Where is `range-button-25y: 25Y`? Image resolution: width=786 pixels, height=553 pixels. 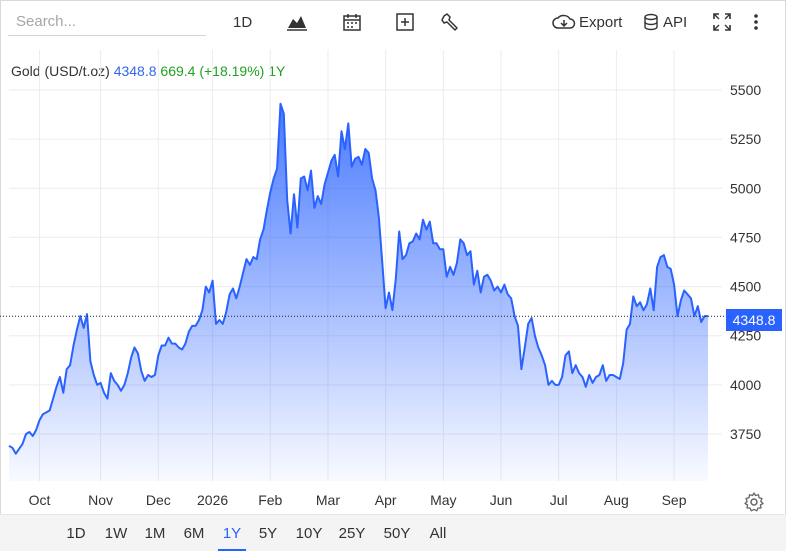
range-button-25y: 25Y is located at coordinates (352, 533).